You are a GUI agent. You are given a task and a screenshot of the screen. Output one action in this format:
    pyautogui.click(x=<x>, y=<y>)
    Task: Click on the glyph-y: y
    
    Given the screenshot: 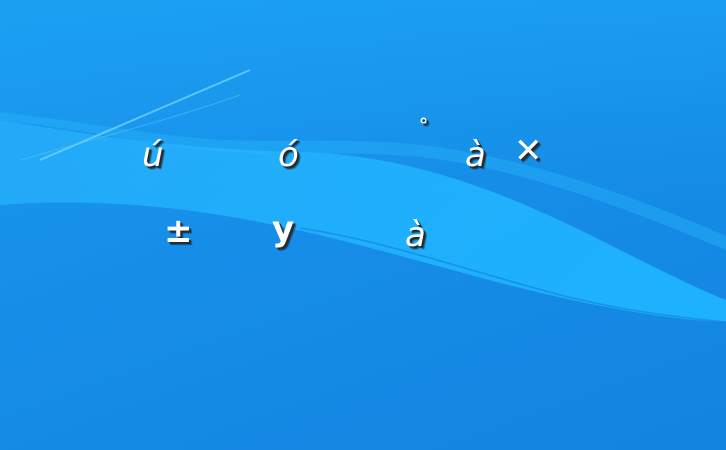 What is the action you would take?
    pyautogui.click(x=283, y=229)
    